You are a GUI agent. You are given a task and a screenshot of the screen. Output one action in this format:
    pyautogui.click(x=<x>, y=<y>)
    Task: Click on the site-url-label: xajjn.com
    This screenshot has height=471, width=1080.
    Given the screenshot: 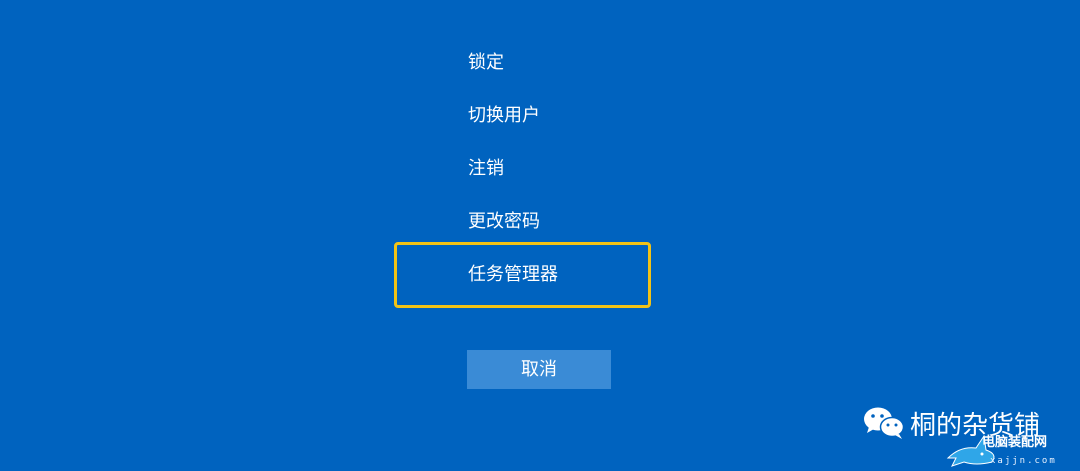 What is the action you would take?
    pyautogui.click(x=1023, y=461)
    